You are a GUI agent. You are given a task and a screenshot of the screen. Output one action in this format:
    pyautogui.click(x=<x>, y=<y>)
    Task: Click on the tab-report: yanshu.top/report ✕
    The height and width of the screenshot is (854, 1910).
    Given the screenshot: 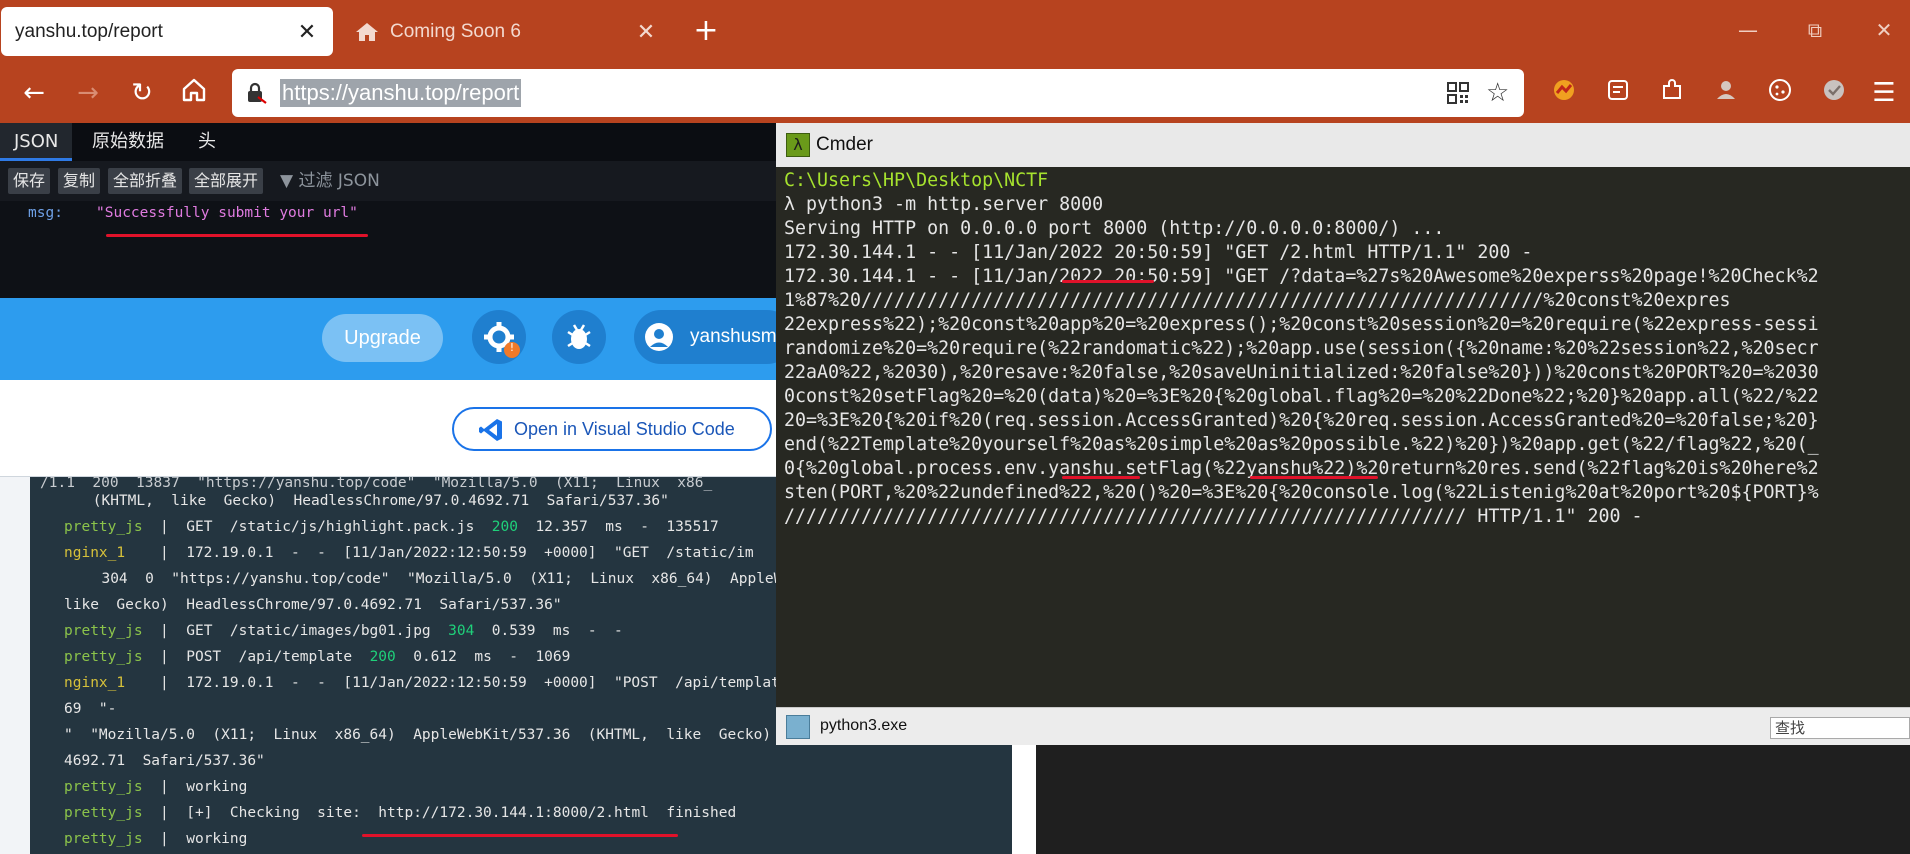 What is the action you would take?
    pyautogui.click(x=167, y=31)
    